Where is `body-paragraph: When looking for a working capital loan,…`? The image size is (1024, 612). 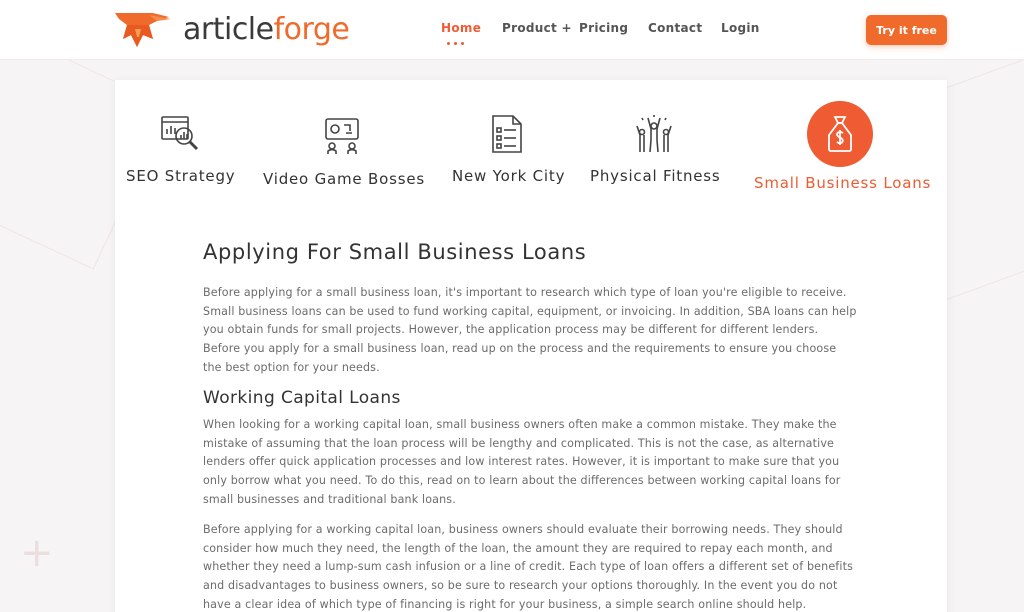
body-paragraph: When looking for a working capital loan,… is located at coordinates (522, 462).